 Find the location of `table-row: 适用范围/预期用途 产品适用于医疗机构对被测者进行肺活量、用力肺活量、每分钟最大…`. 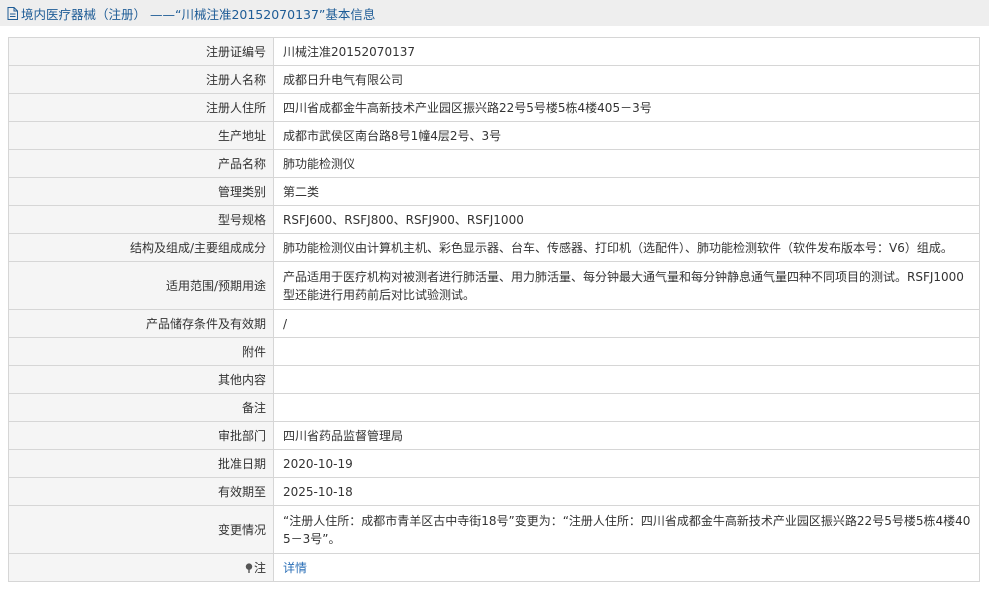

table-row: 适用范围/预期用途 产品适用于医疗机构对被测者进行肺活量、用力肺活量、每分钟最大… is located at coordinates (494, 285).